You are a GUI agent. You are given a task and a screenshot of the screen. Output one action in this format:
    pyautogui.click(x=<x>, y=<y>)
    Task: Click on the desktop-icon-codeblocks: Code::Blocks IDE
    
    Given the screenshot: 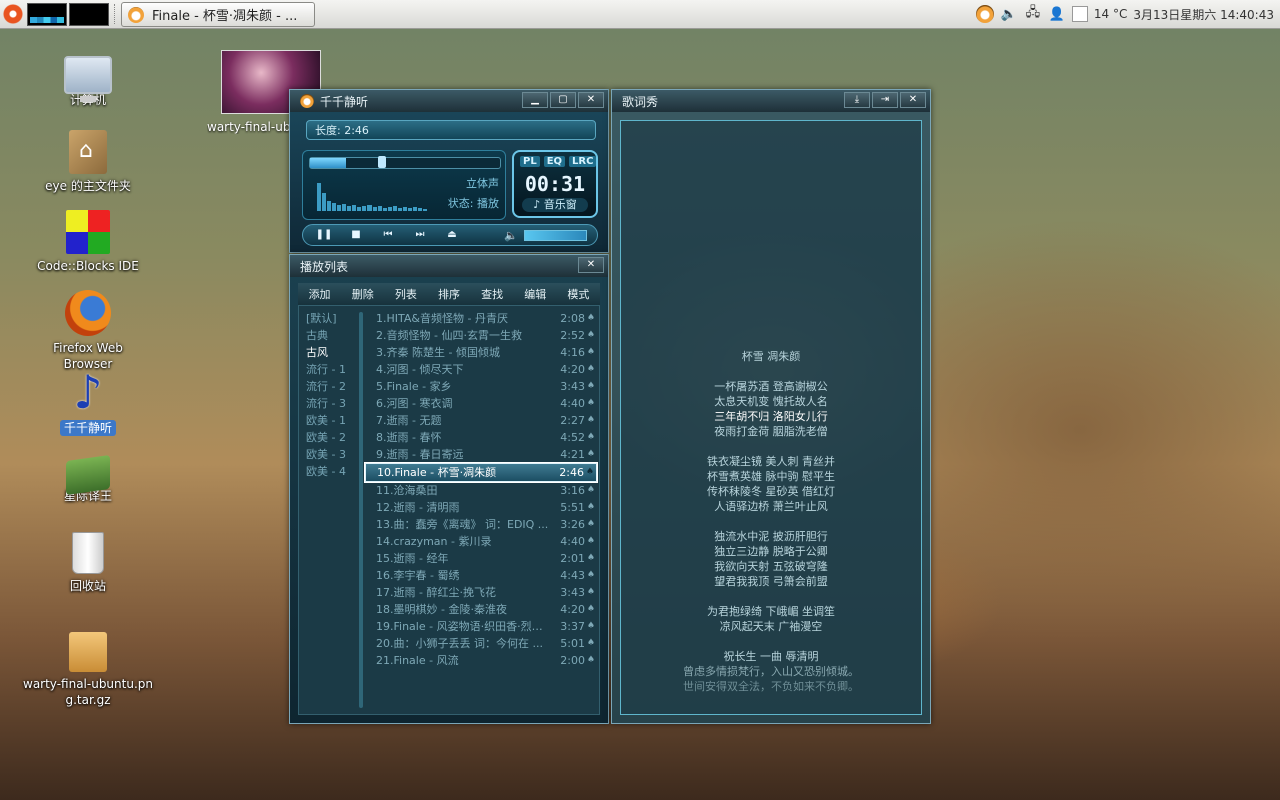 What is the action you would take?
    pyautogui.click(x=88, y=242)
    